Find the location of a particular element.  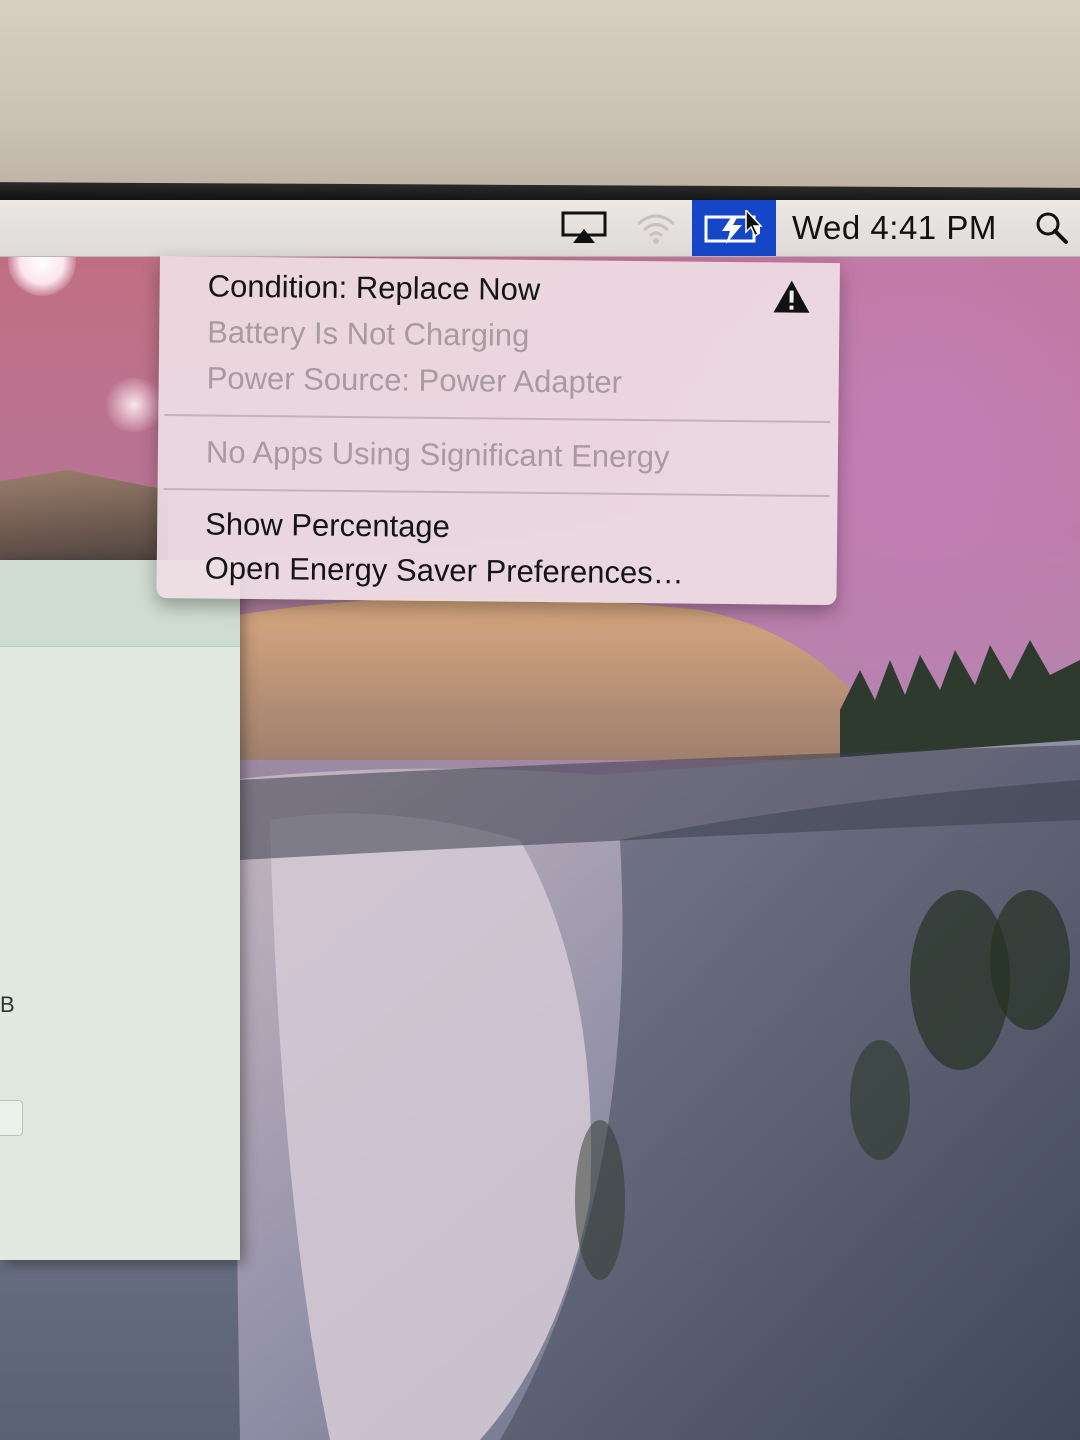

battery-icon is located at coordinates (734, 228).